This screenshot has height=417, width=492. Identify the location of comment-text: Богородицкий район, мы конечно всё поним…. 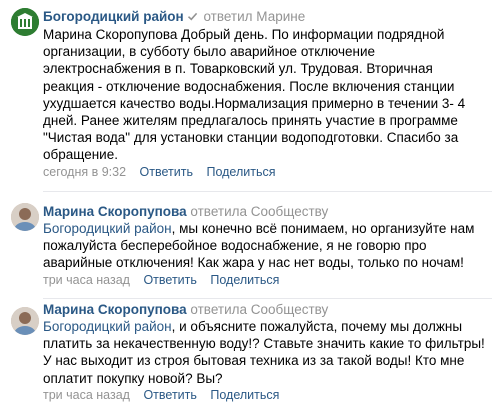
(264, 246).